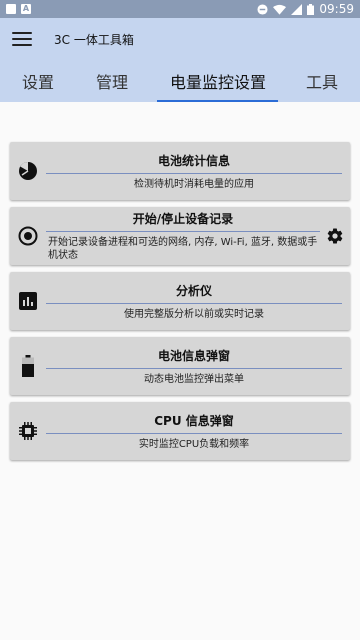  What do you see at coordinates (11, 9) in the screenshot?
I see `notification-square-icon` at bounding box center [11, 9].